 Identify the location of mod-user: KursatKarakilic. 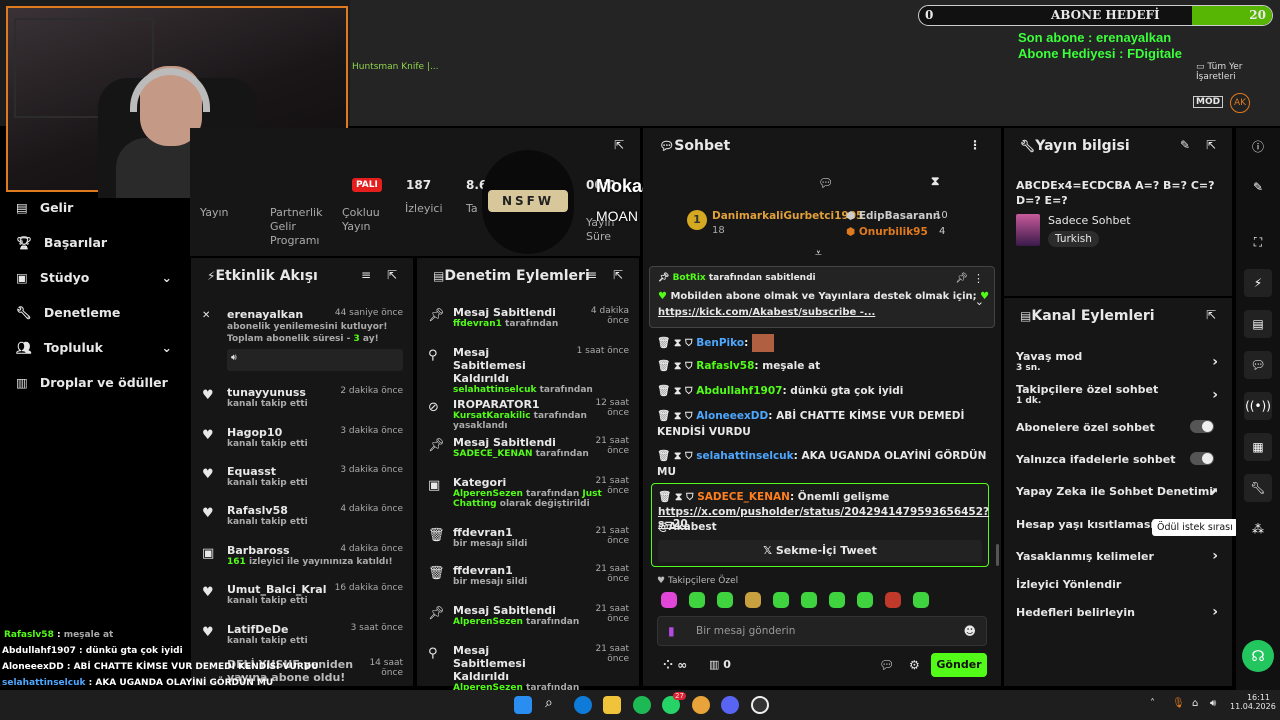
(492, 416).